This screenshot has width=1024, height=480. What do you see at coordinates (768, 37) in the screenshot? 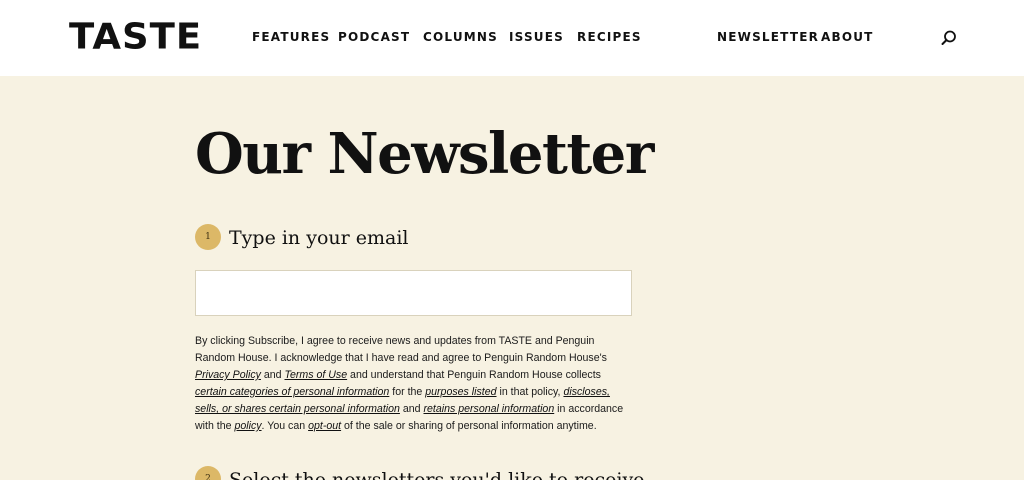
I see `nav-newsletter: NEWSLETTER` at bounding box center [768, 37].